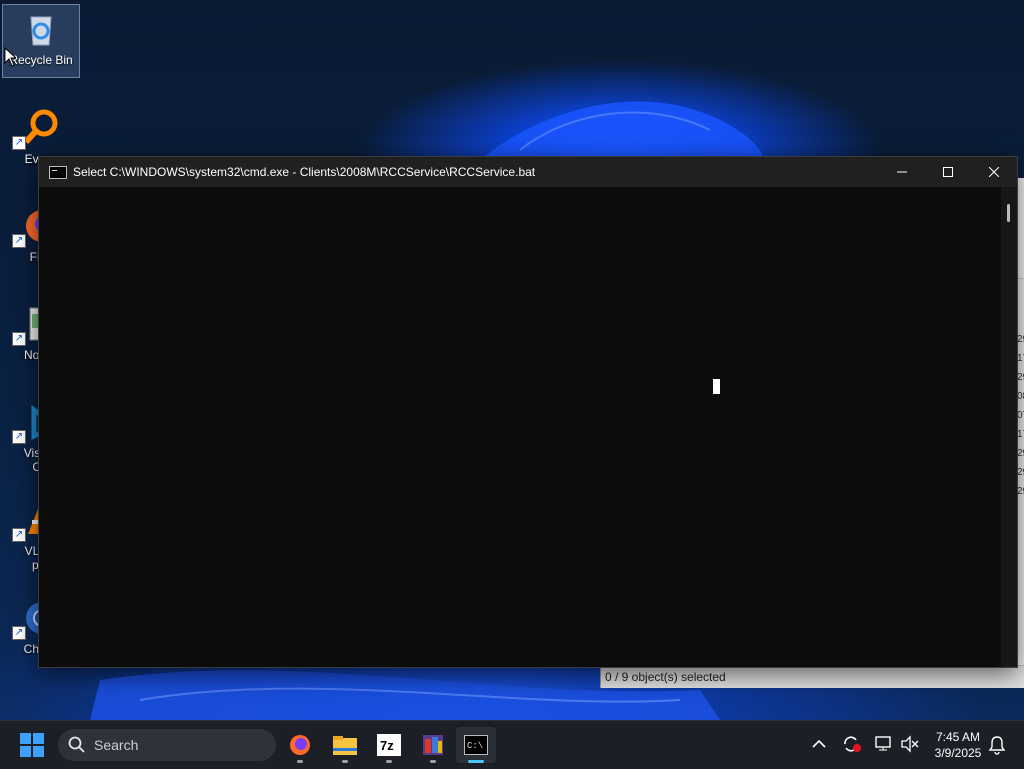 This screenshot has width=1024, height=769. I want to click on network-icon, so click(884, 744).